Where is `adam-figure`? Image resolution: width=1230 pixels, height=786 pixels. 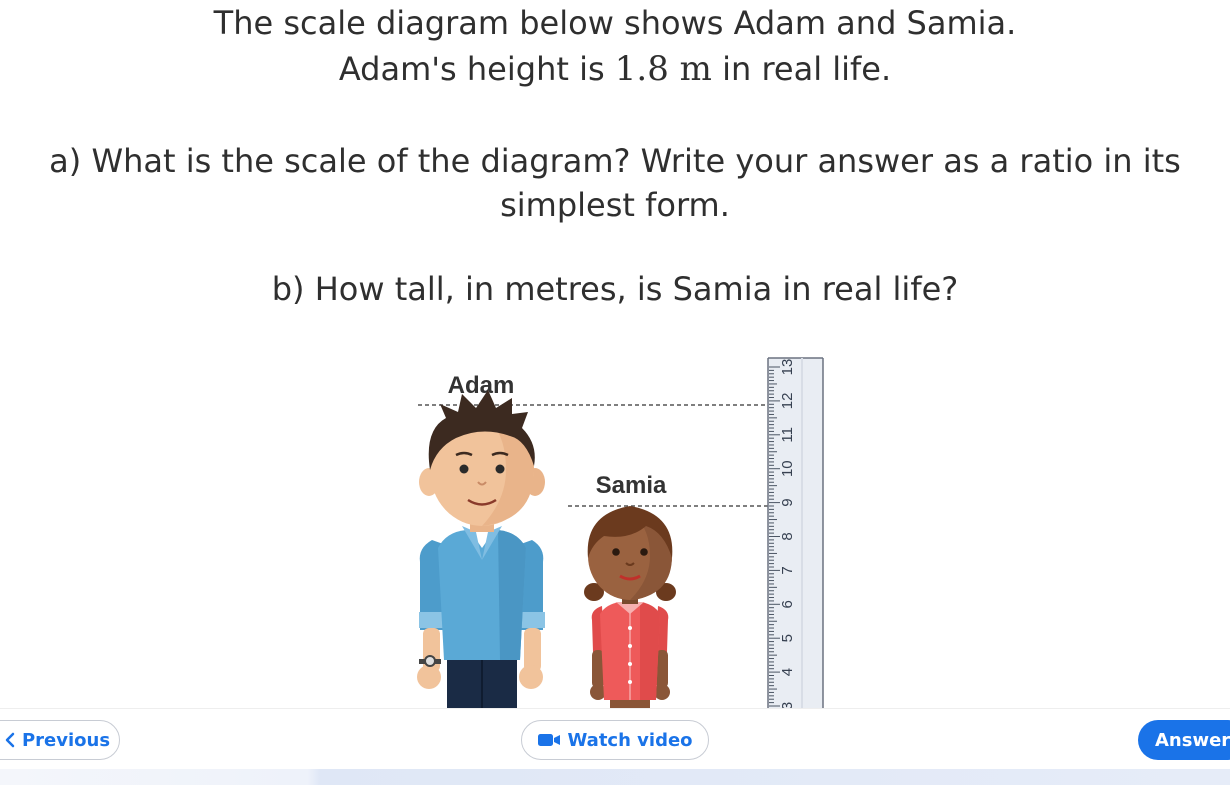
adam-figure is located at coordinates (481, 550).